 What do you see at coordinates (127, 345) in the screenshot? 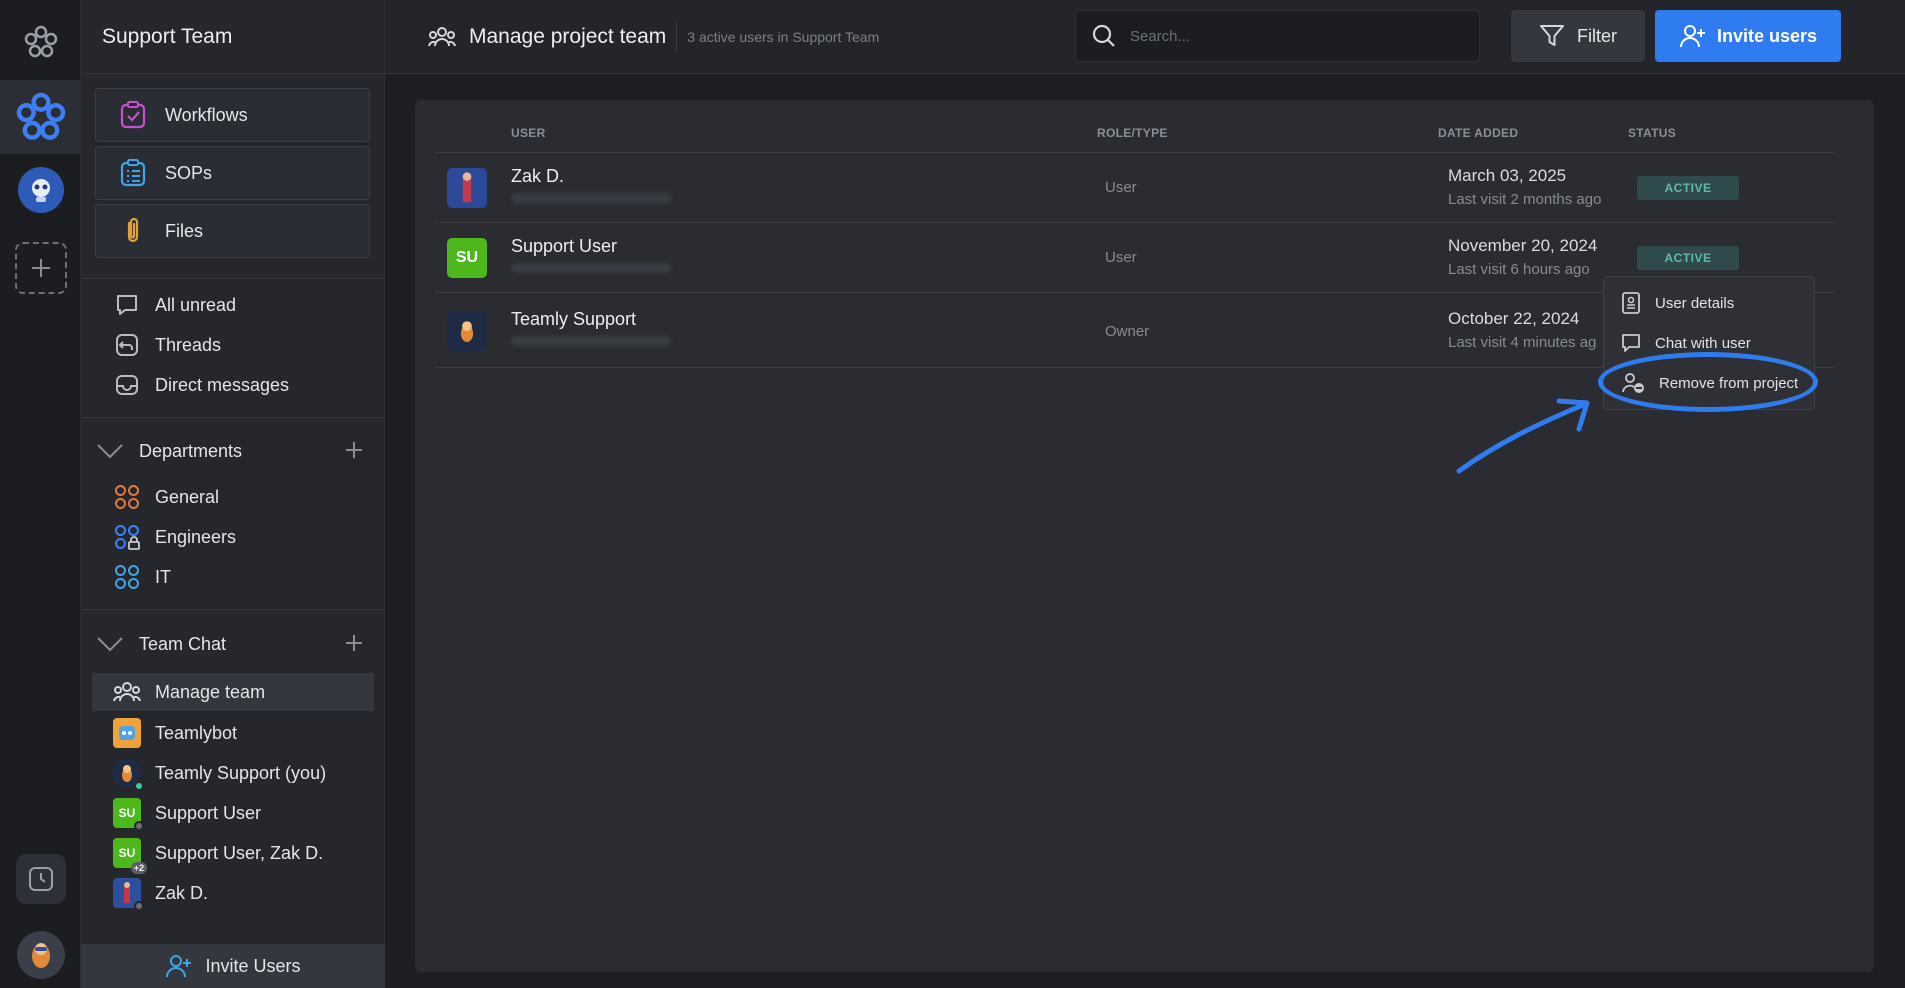
I see `threads-icon` at bounding box center [127, 345].